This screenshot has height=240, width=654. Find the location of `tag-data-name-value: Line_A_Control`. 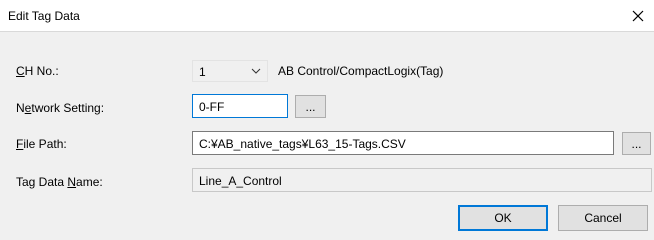

tag-data-name-value: Line_A_Control is located at coordinates (240, 181).